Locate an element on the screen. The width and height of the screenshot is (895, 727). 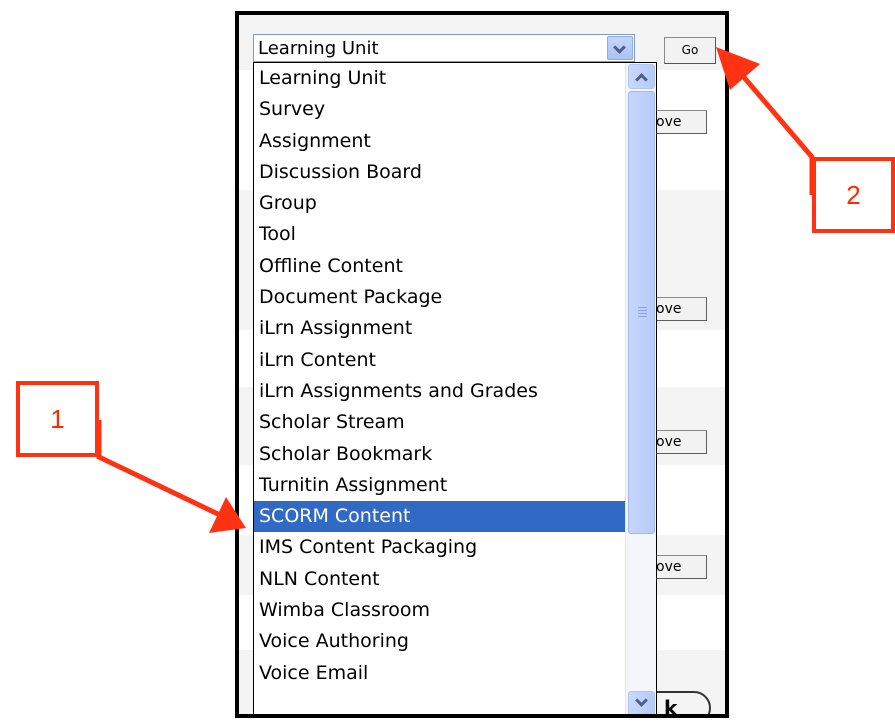
arrow-head is located at coordinates (738, 68).